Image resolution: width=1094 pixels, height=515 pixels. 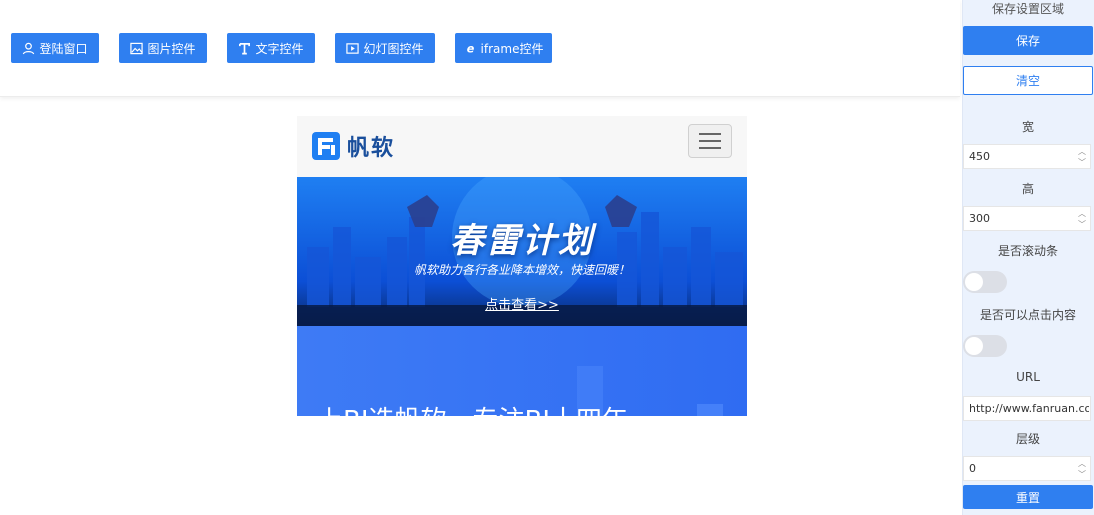 I want to click on site-navbar: 帆软, so click(x=522, y=146).